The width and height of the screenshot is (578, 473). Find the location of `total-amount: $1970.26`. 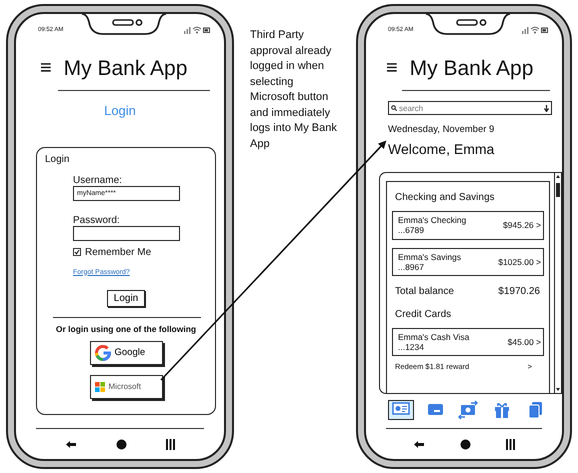

total-amount: $1970.26 is located at coordinates (519, 292).